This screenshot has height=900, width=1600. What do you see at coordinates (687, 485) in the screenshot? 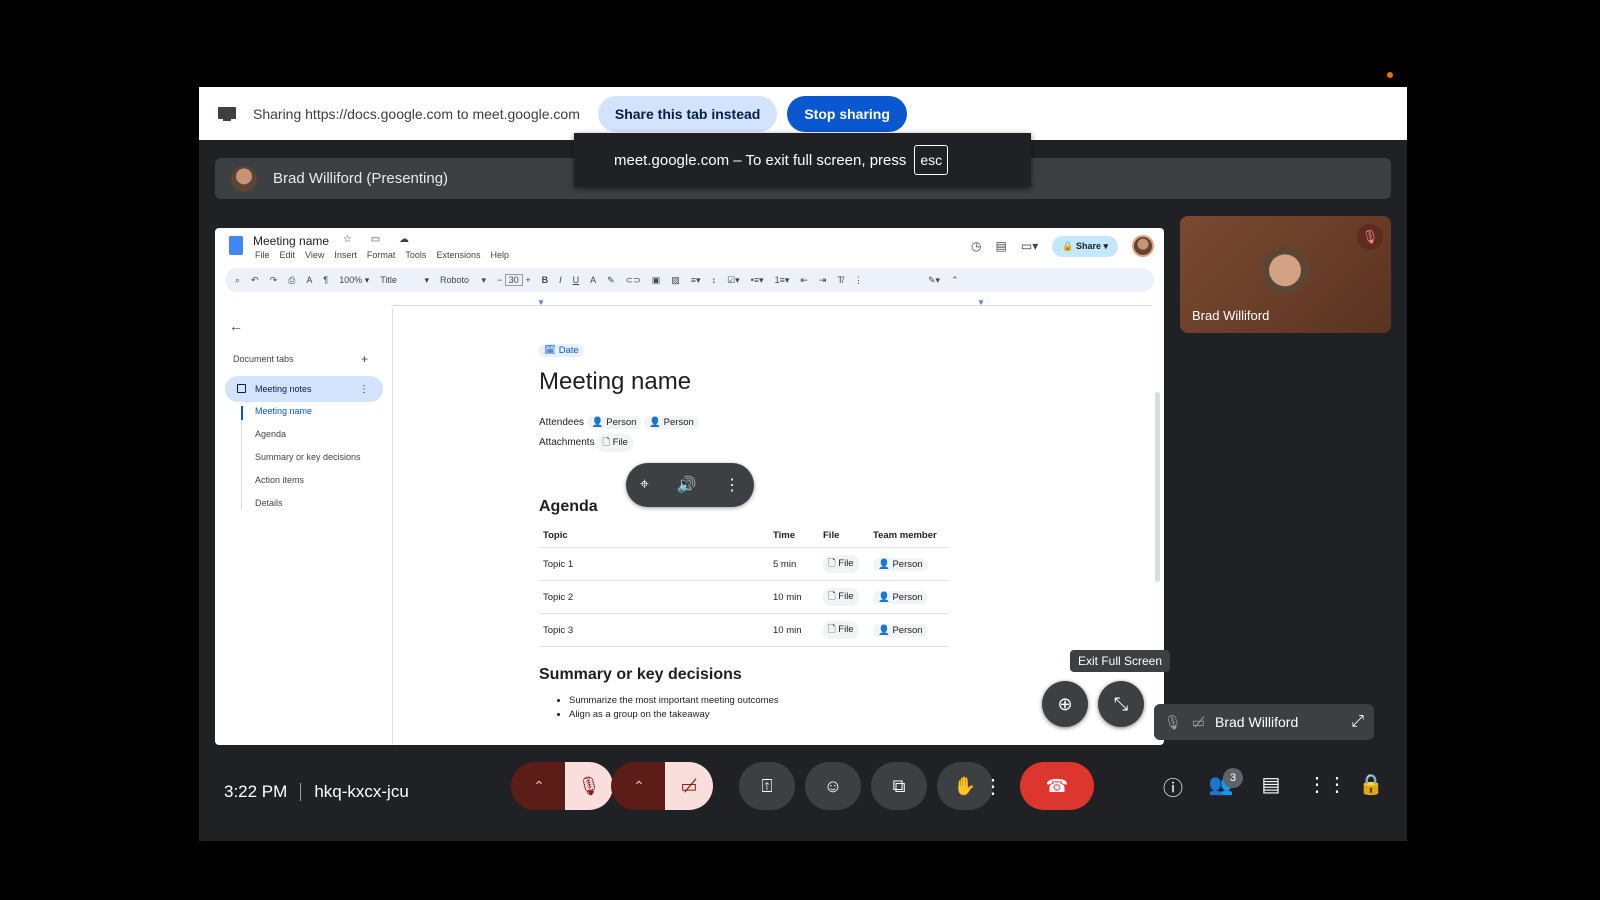
I see `volume-icon: 🔊` at bounding box center [687, 485].